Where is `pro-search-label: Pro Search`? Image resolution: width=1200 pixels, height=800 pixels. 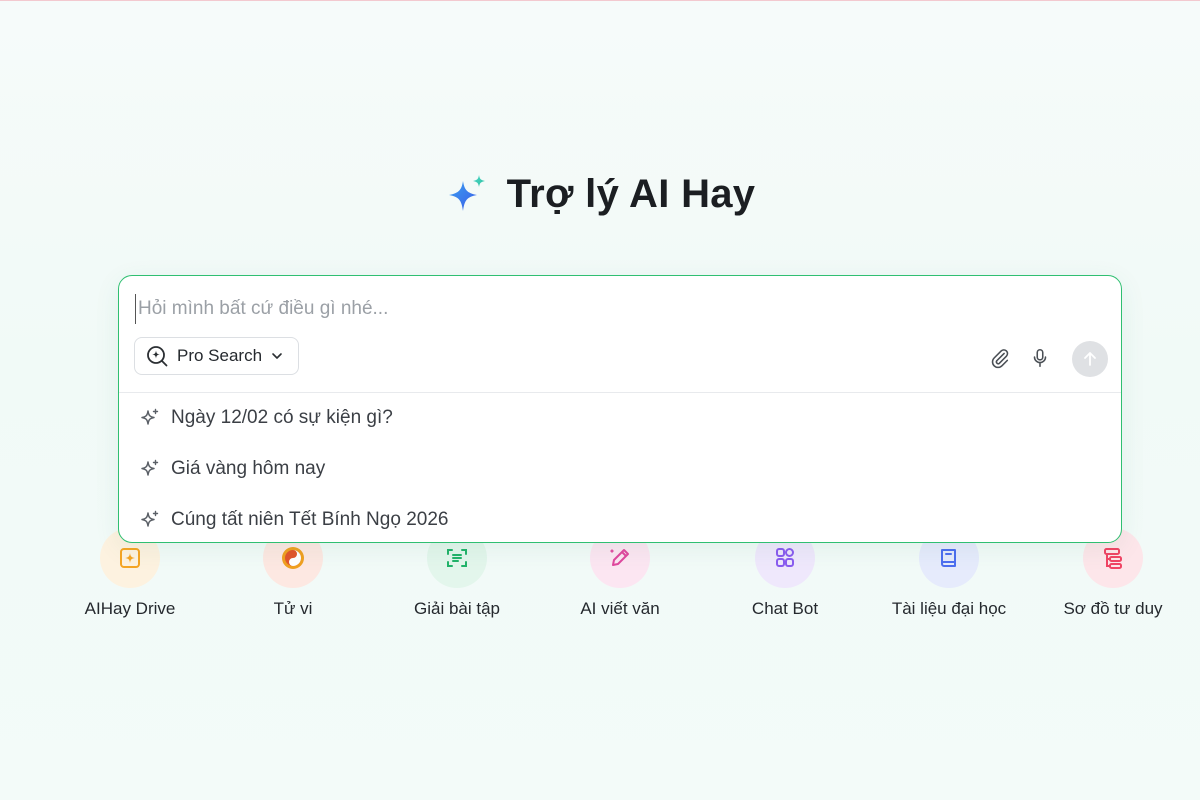 pro-search-label: Pro Search is located at coordinates (220, 355).